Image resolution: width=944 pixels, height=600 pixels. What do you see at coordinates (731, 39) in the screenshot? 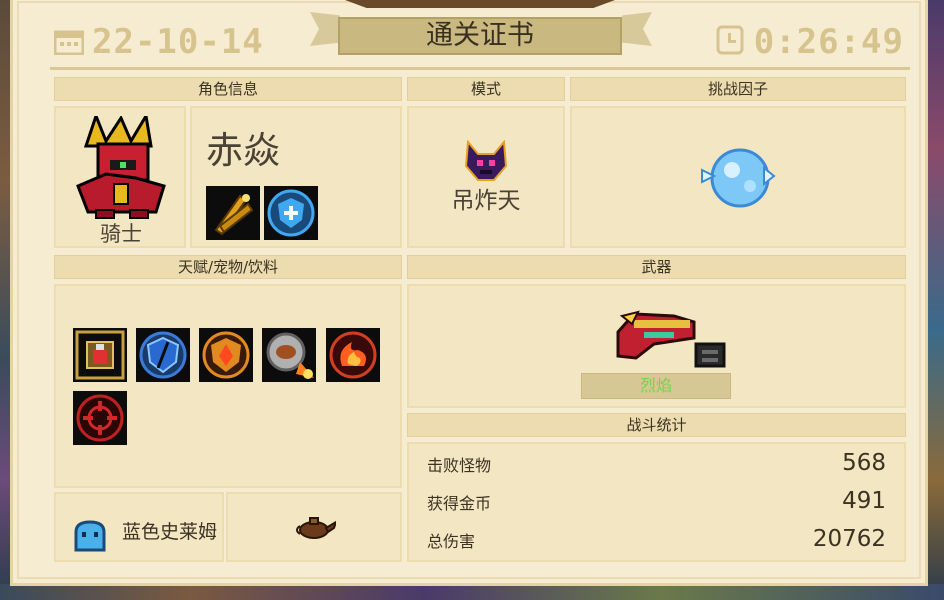
I see `clock-icon` at bounding box center [731, 39].